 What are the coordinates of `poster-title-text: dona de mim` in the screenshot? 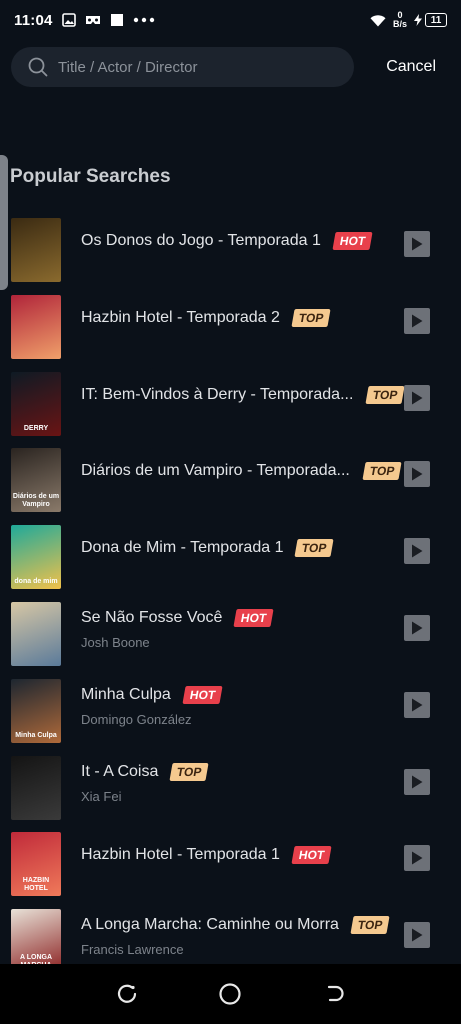 It's located at (36, 582).